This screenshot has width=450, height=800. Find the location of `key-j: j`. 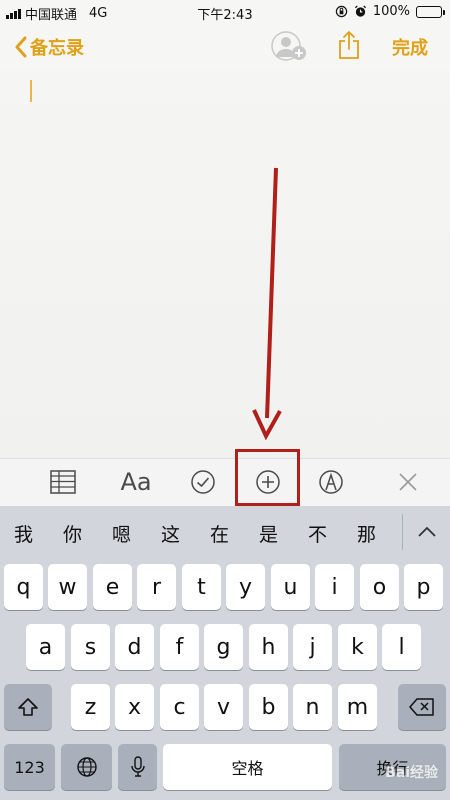

key-j: j is located at coordinates (312, 647).